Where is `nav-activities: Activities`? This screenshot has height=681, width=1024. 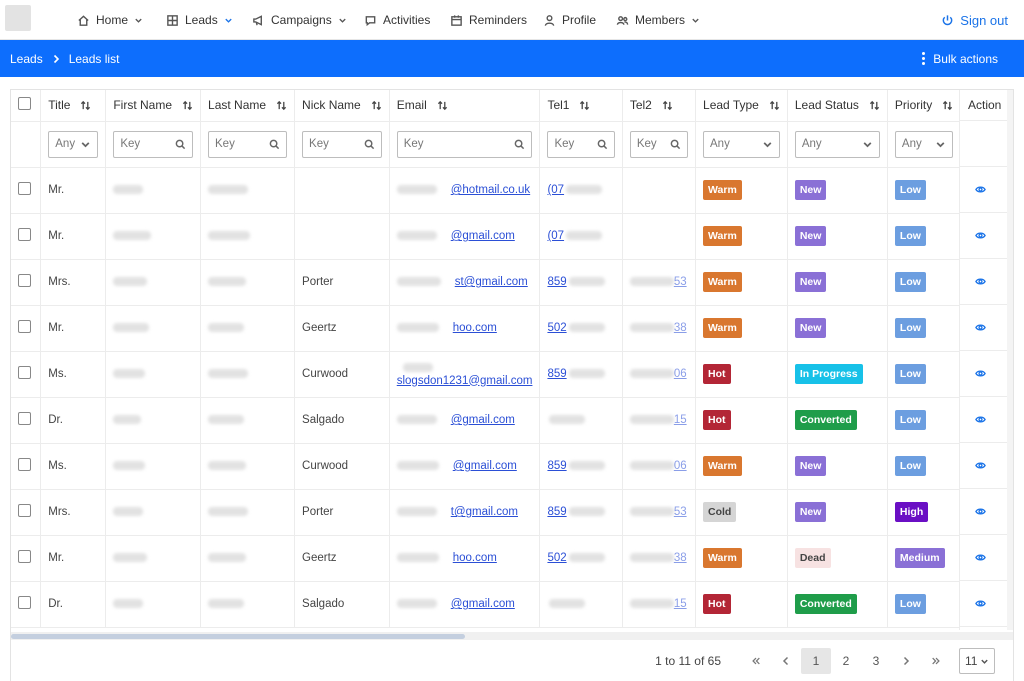 nav-activities: Activities is located at coordinates (397, 20).